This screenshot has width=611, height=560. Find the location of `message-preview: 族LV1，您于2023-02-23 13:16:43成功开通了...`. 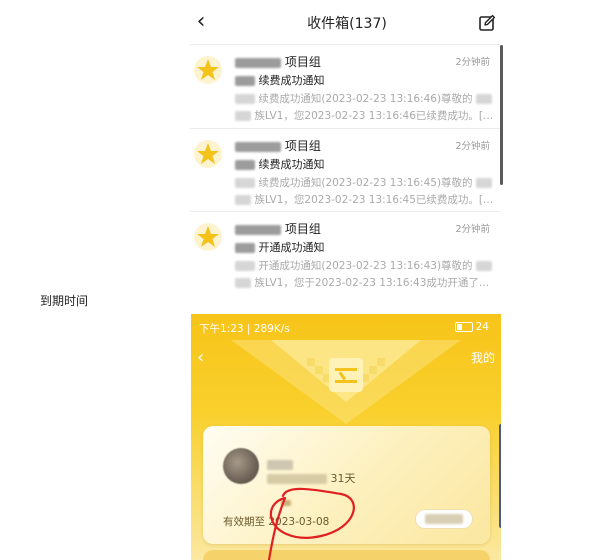

message-preview: 族LV1，您于2023-02-23 13:16:43成功开通了... is located at coordinates (362, 282).